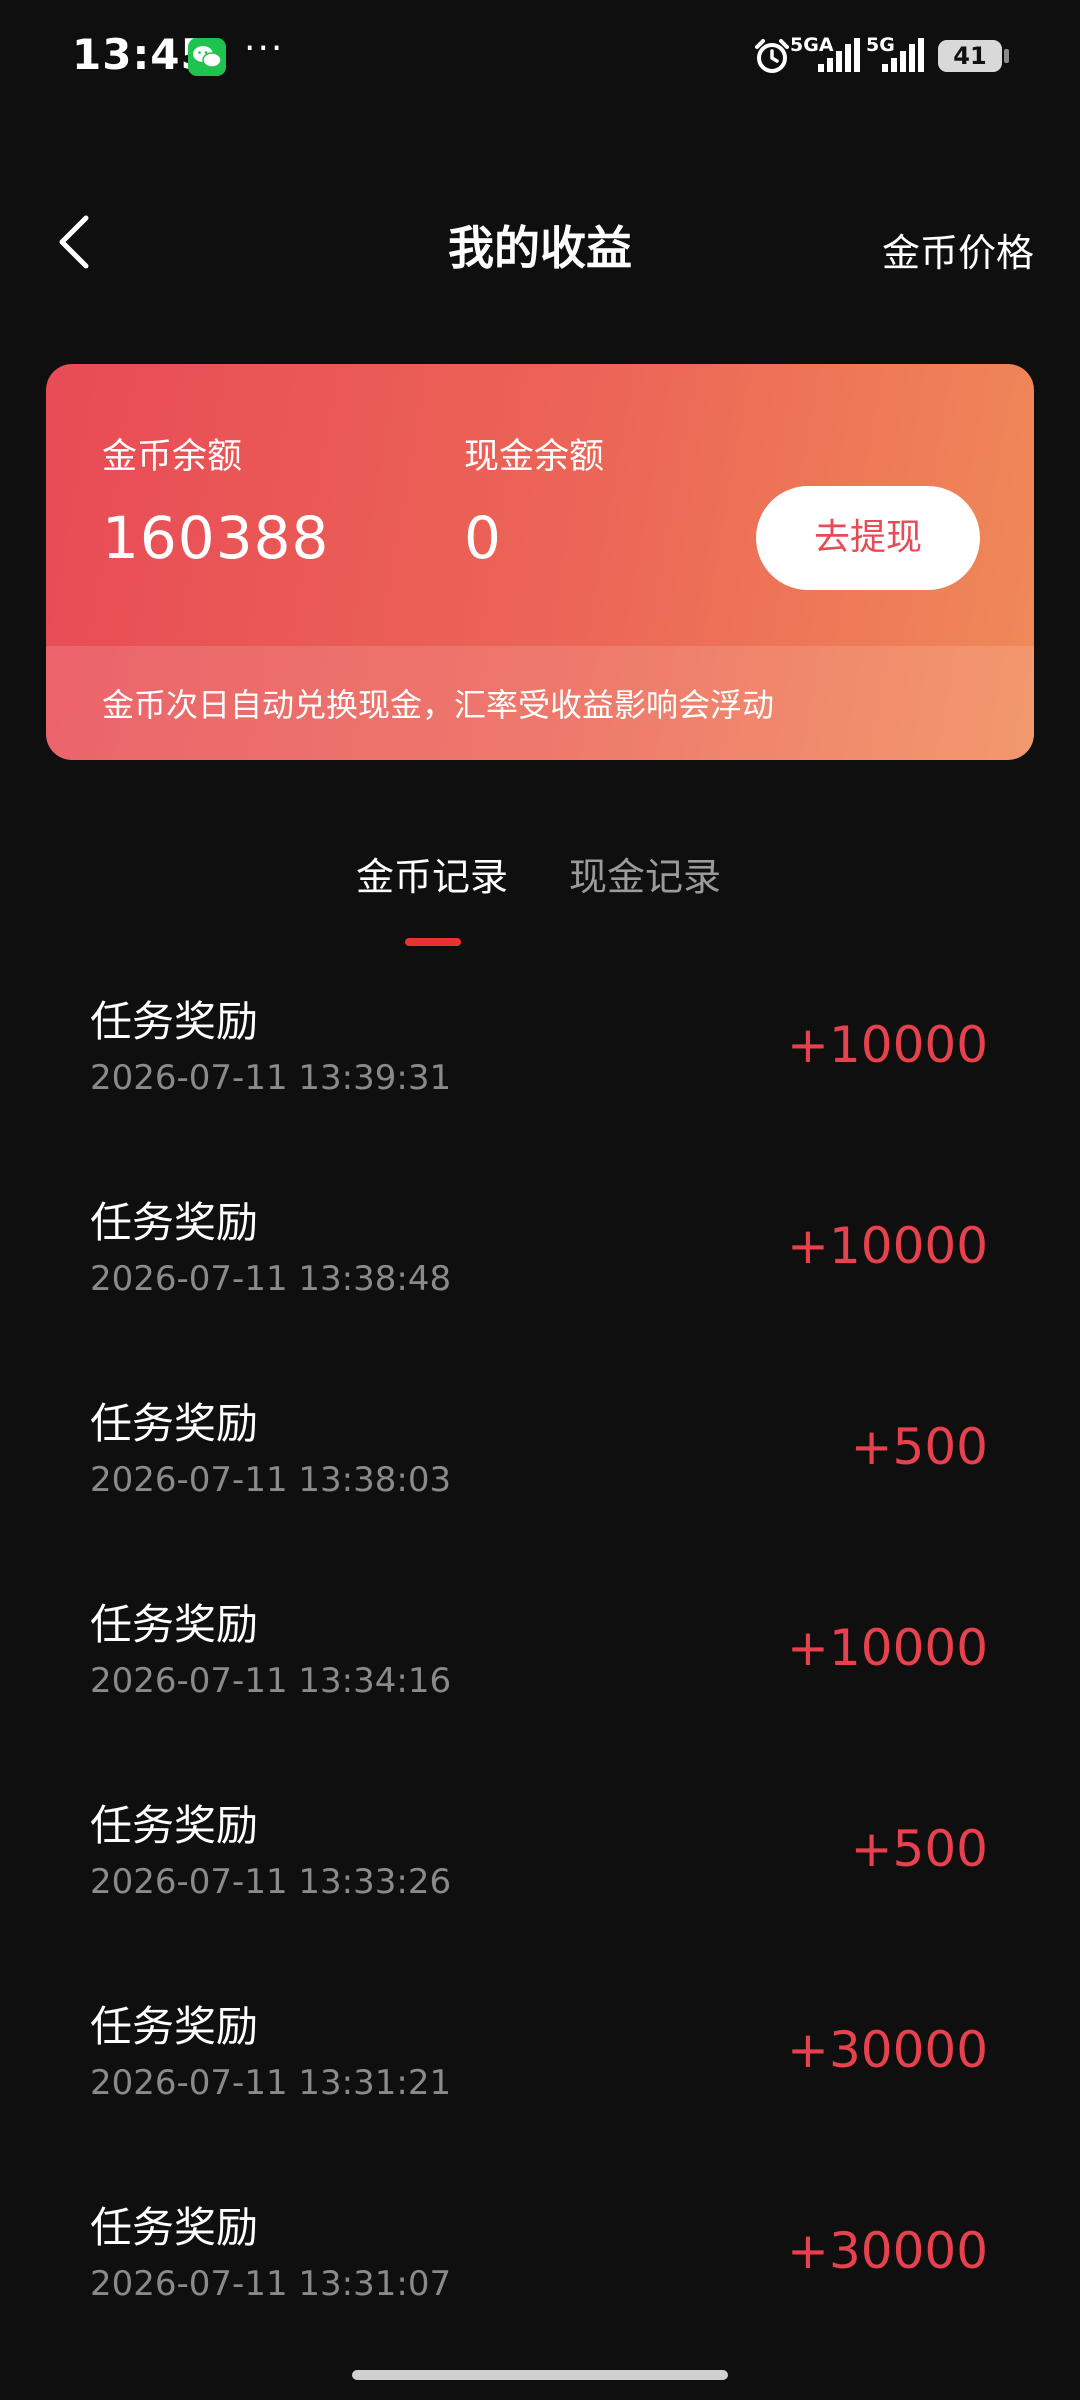 This screenshot has height=2400, width=1080. What do you see at coordinates (534, 457) in the screenshot?
I see `cash-balance-label: 现金余额` at bounding box center [534, 457].